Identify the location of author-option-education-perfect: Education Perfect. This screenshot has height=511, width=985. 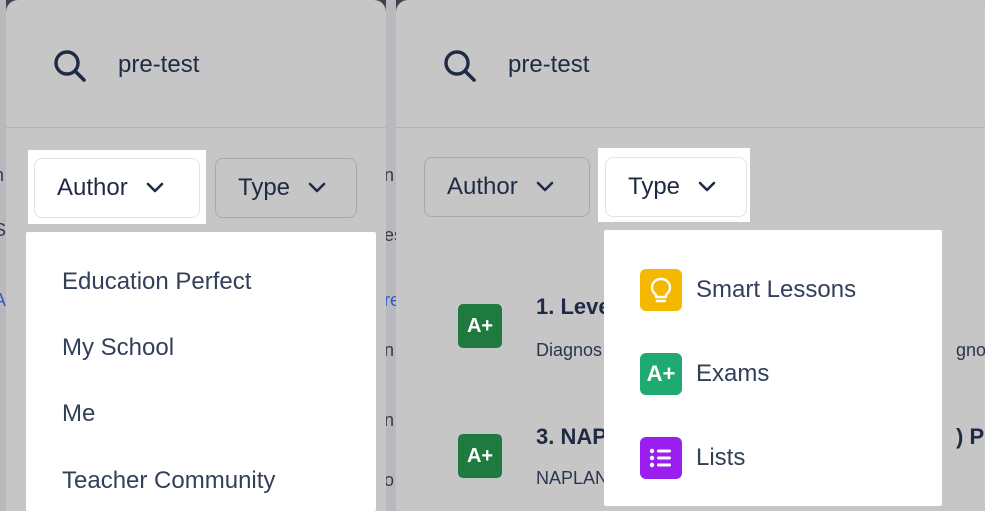
(201, 282).